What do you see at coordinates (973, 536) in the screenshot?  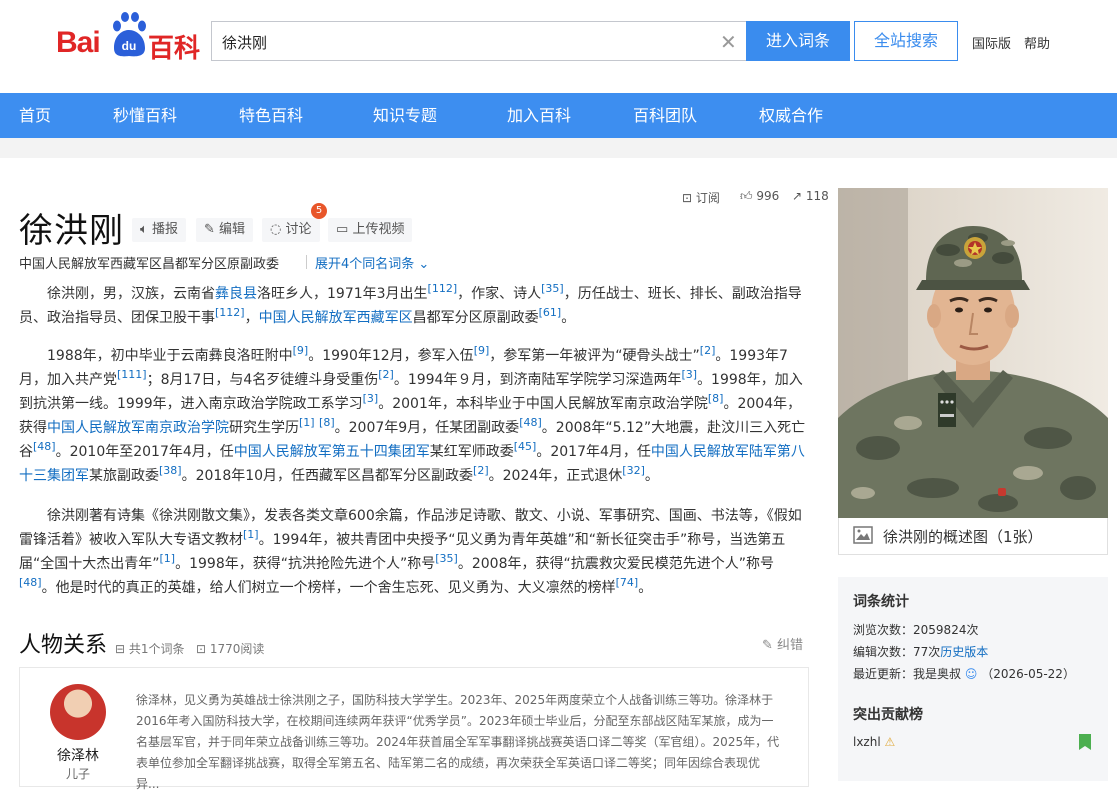 I see `photo-caption: 徐洪刚的概述图（1张）` at bounding box center [973, 536].